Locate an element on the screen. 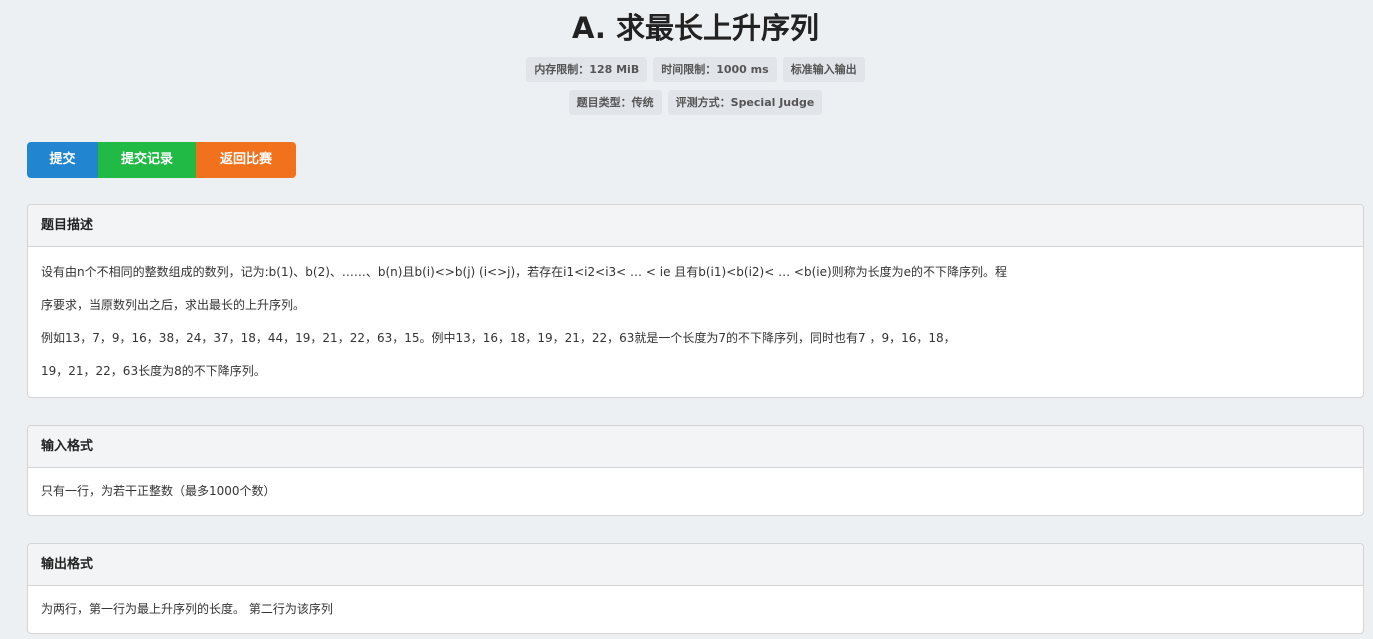 The height and width of the screenshot is (639, 1373). io-mode-label: 标准输入输出 is located at coordinates (823, 69).